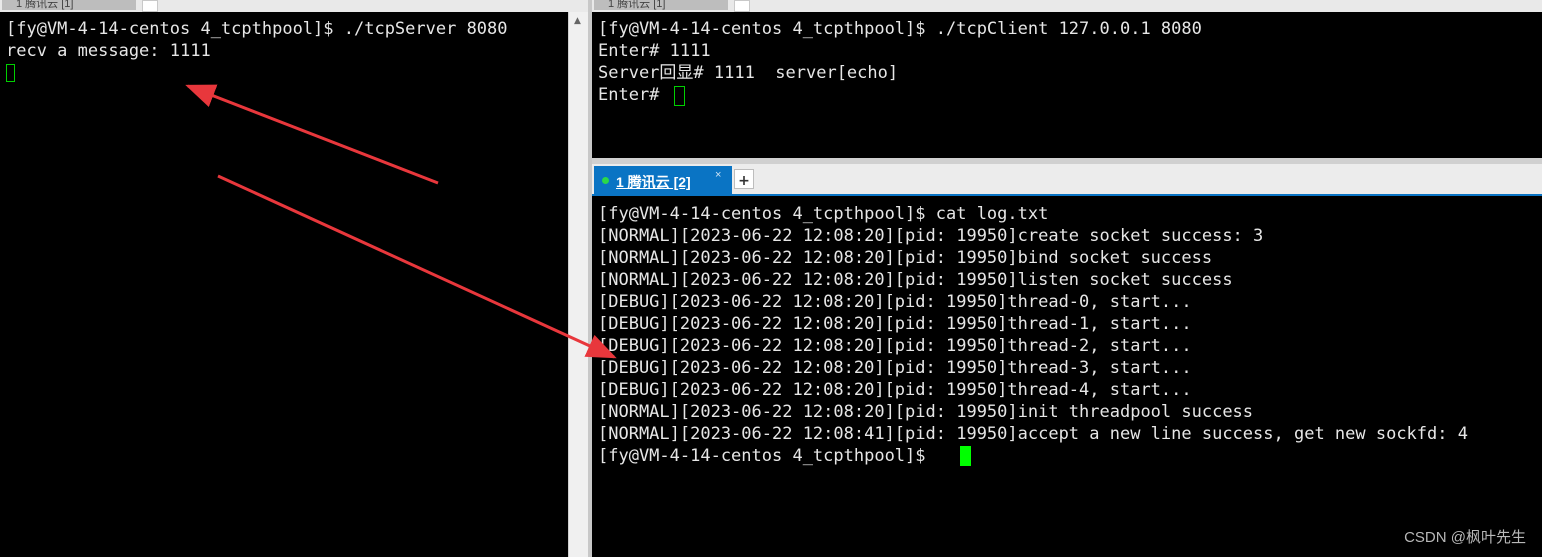  Describe the element at coordinates (1465, 537) in the screenshot. I see `watermark: CSDN @枫叶先生` at that location.